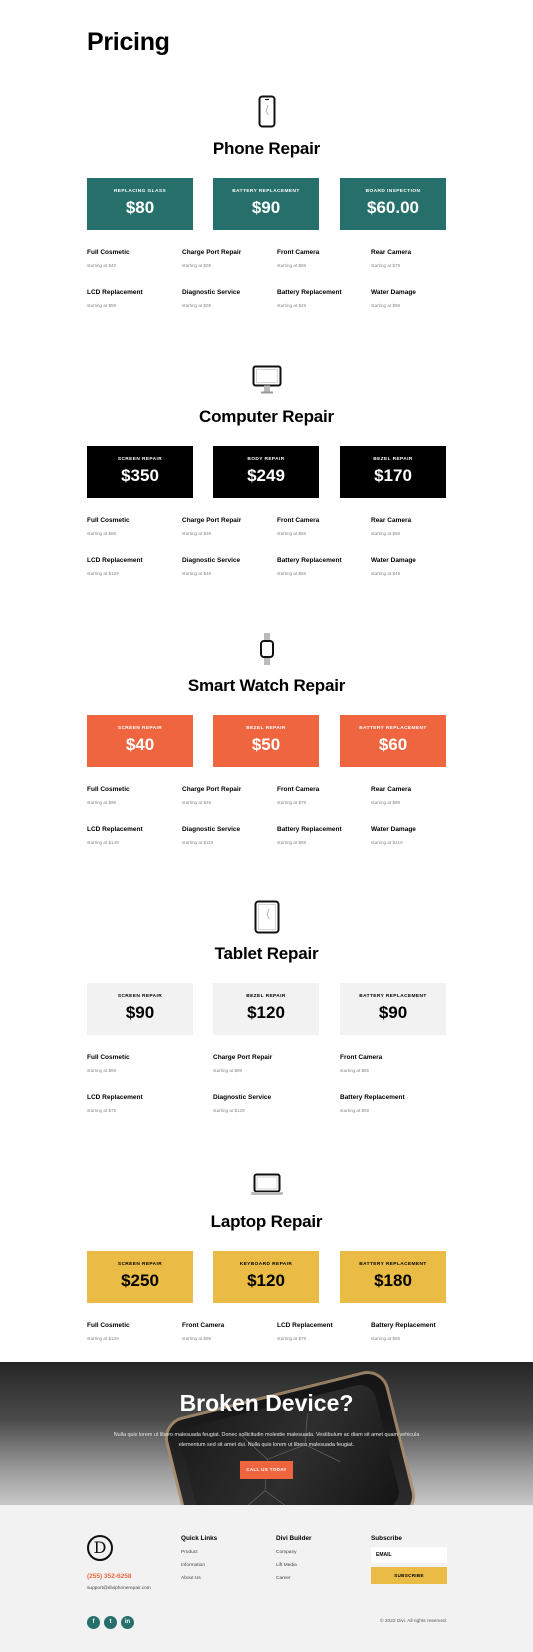  What do you see at coordinates (137, 566) in the screenshot?
I see `service-item: LCD Replacement starting at $129` at bounding box center [137, 566].